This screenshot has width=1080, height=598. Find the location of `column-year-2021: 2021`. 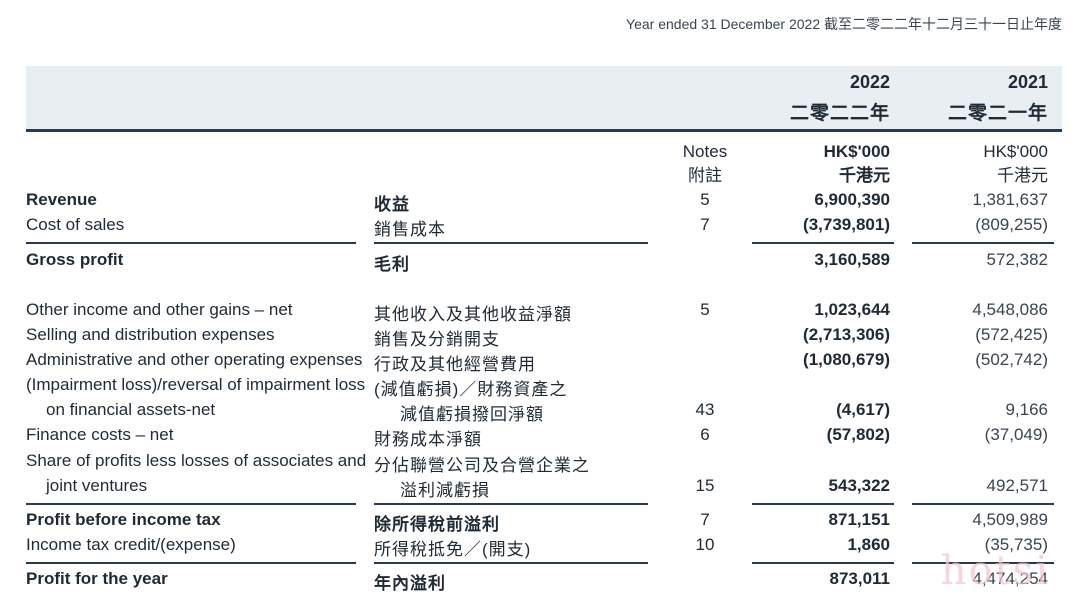

column-year-2021: 2021 is located at coordinates (1027, 82).